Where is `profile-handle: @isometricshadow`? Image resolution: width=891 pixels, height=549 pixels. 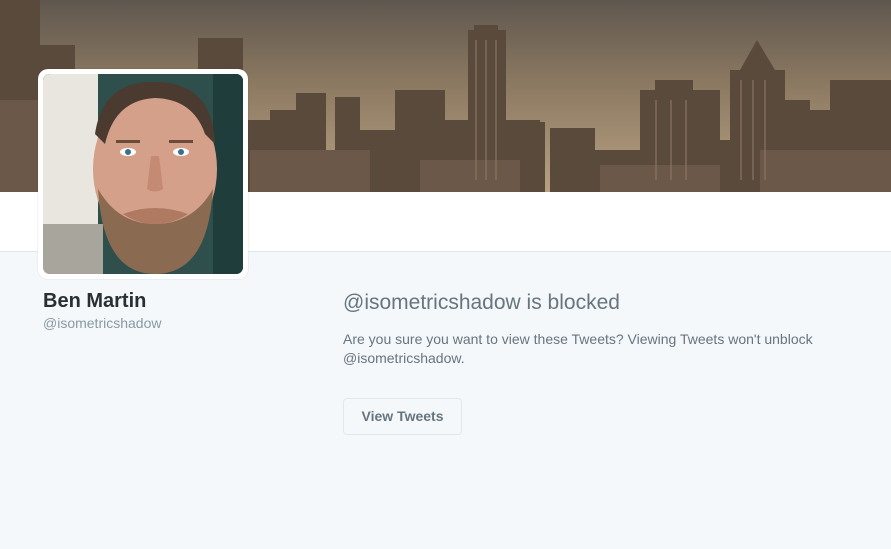
profile-handle: @isometricshadow is located at coordinates (102, 323).